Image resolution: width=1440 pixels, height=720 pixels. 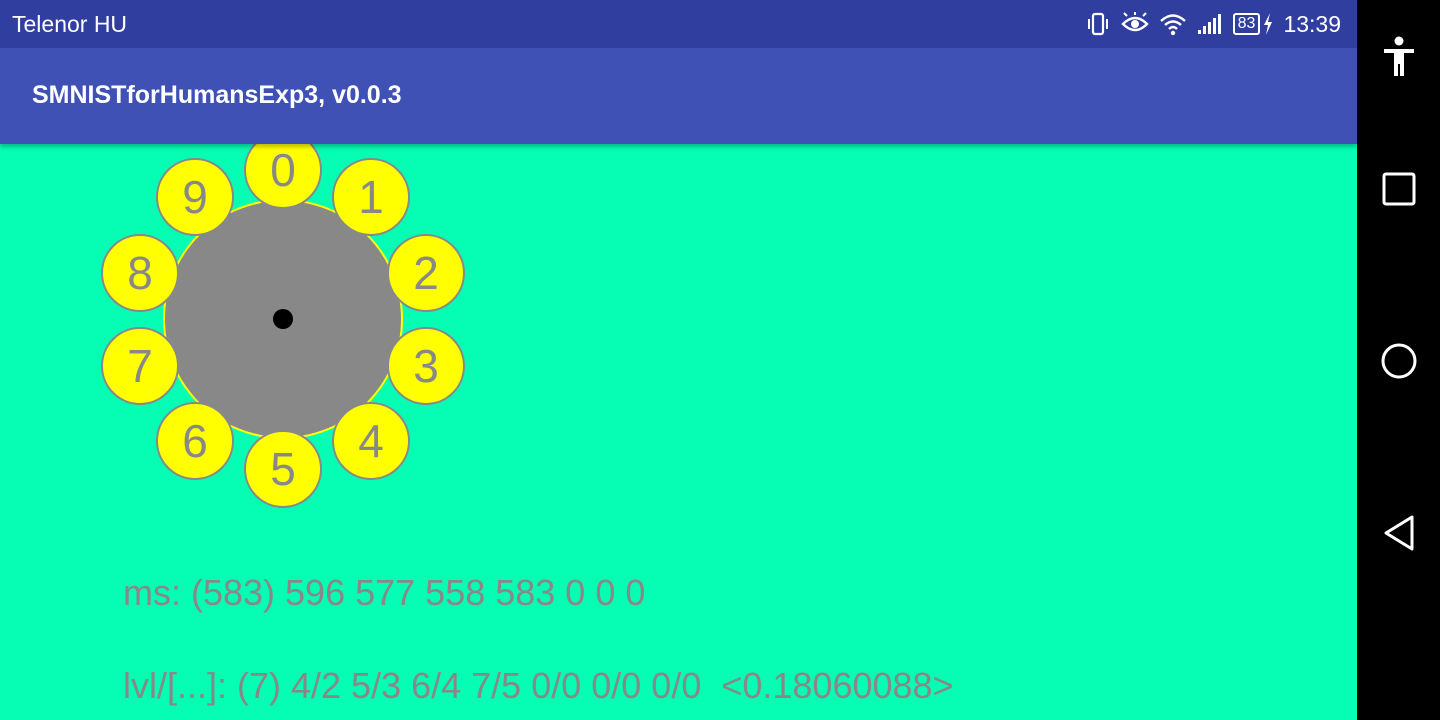 What do you see at coordinates (1209, 24) in the screenshot?
I see `signal-icon` at bounding box center [1209, 24].